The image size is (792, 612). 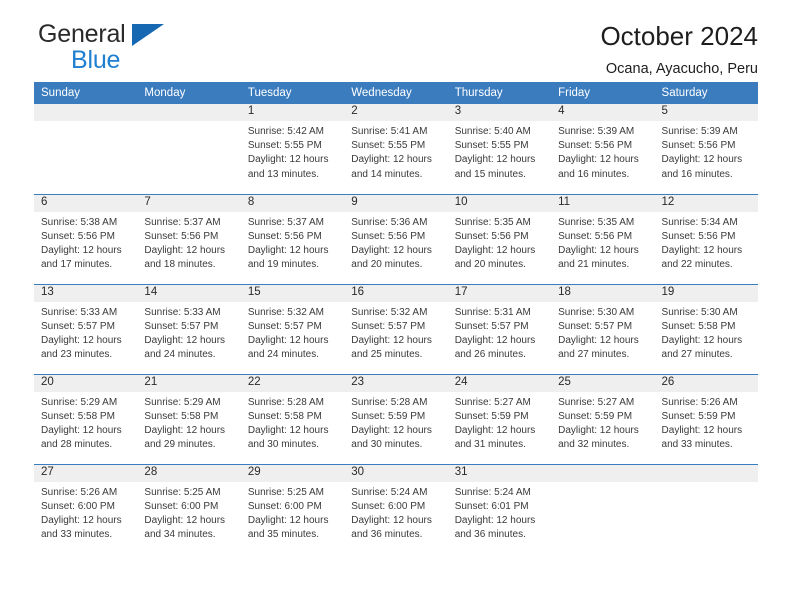 What do you see at coordinates (181, 416) in the screenshot?
I see `sunset-time: Sunset: 5:58 PM` at bounding box center [181, 416].